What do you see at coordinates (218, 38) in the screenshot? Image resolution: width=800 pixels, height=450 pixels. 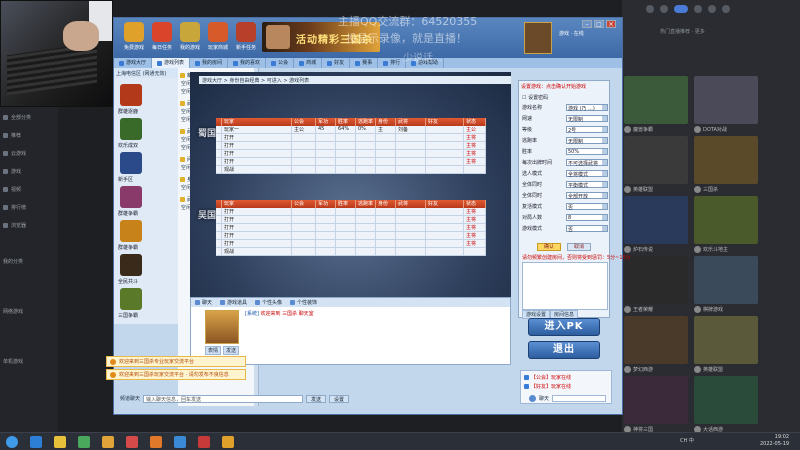 I see `toolbar-button: 玩家商城` at bounding box center [218, 38].